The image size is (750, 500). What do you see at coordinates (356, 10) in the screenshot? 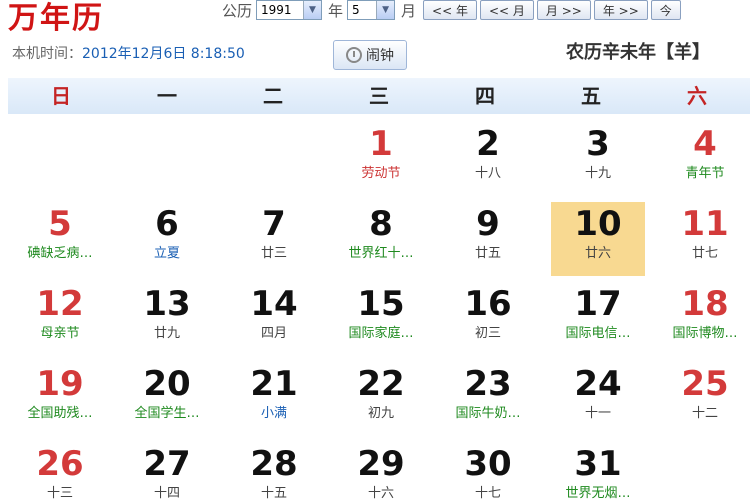
I see `month-value: 5` at bounding box center [356, 10].